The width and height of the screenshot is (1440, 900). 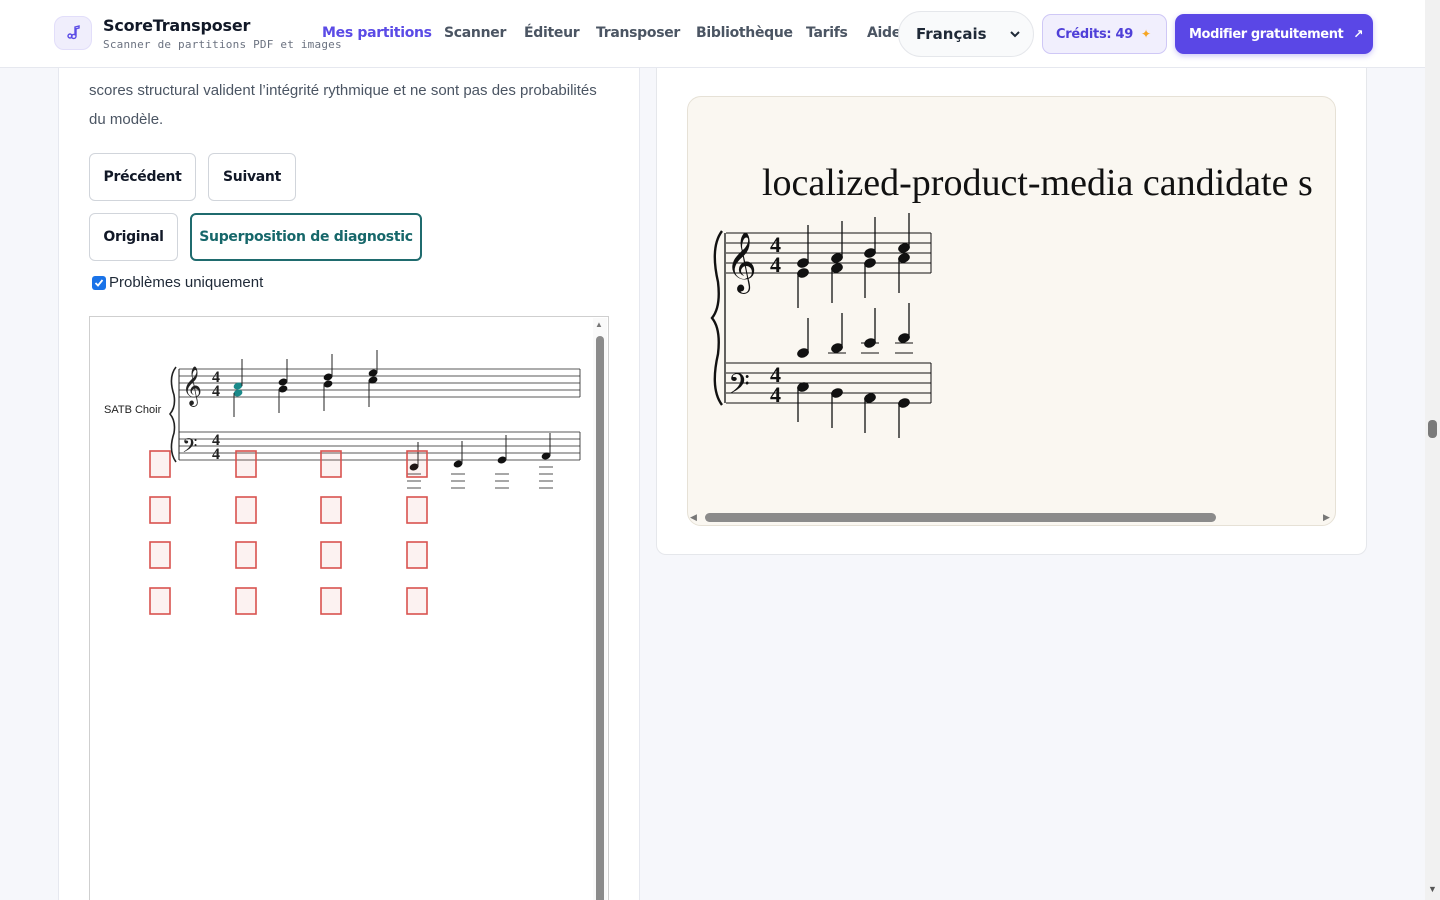 I want to click on page-scrollbar-thumb, so click(x=1432, y=429).